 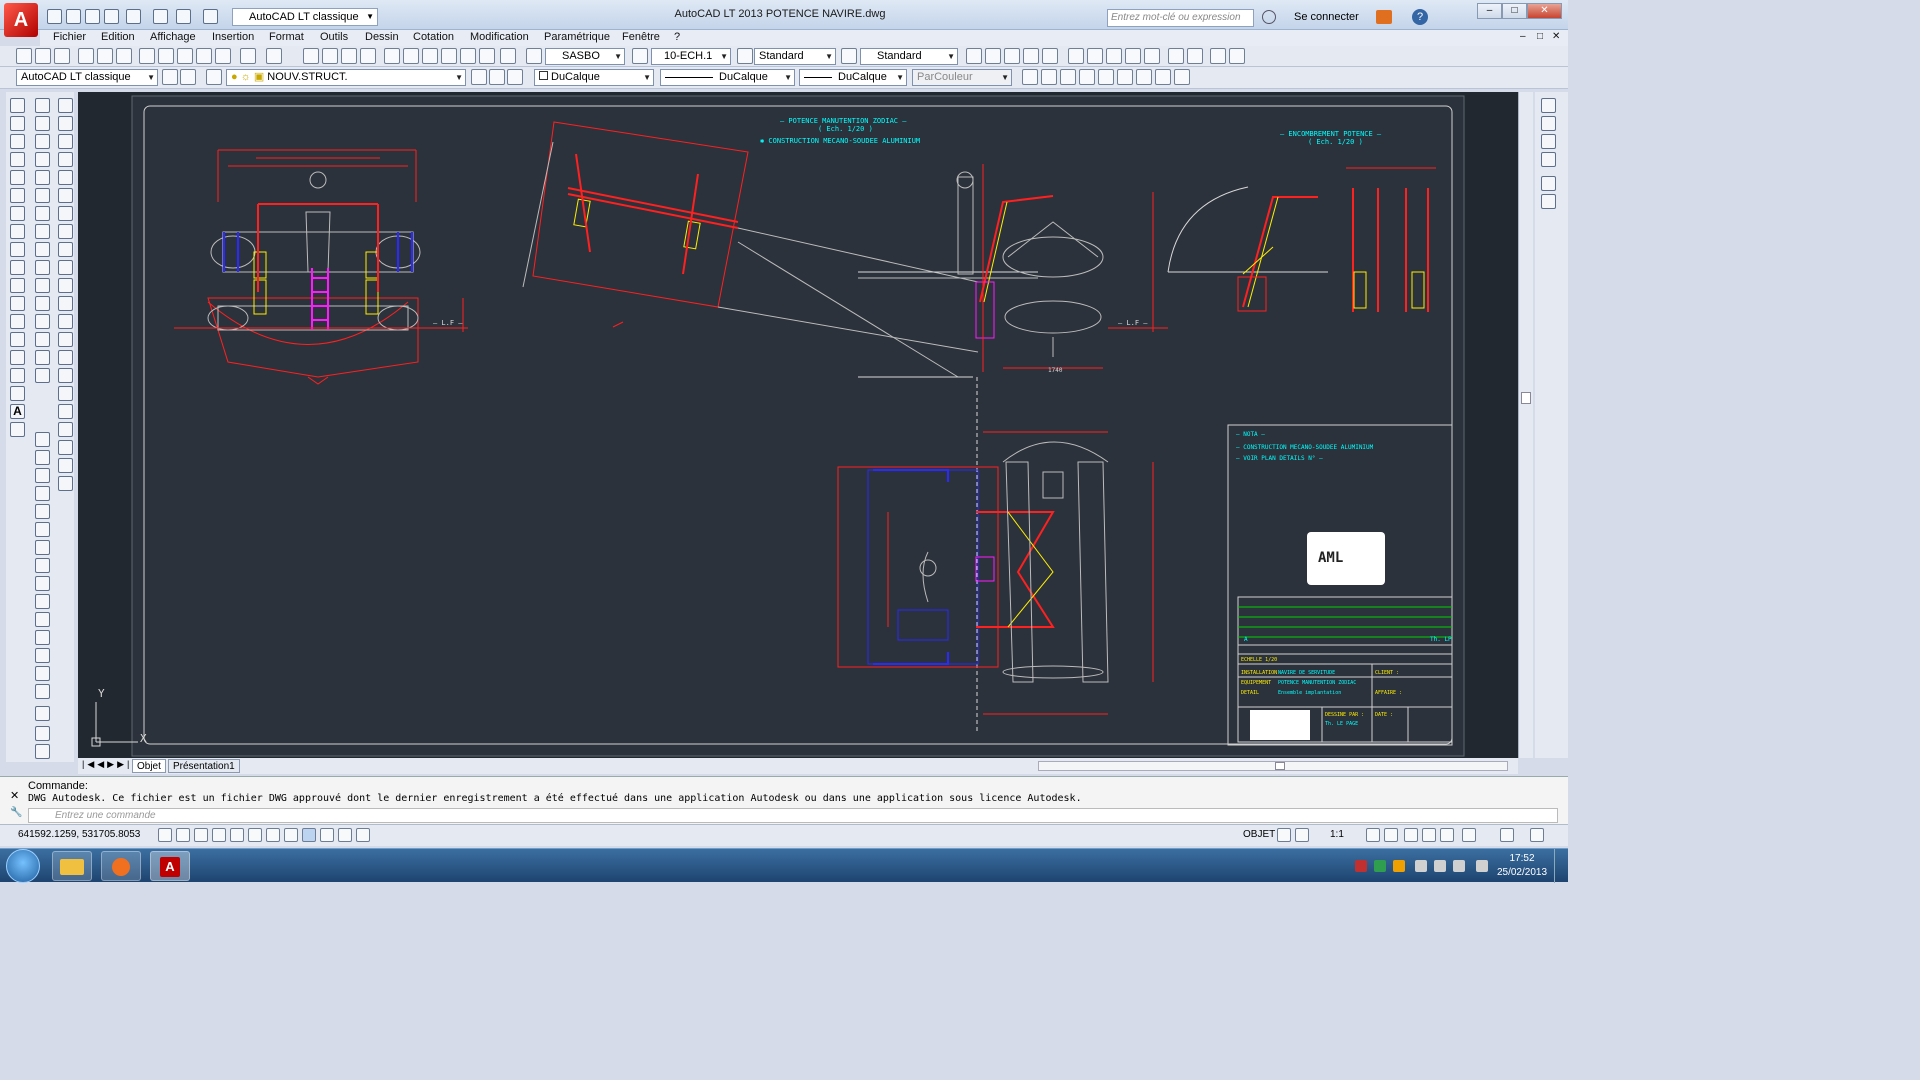 I want to click on match-properties-icon, so click(x=223, y=56).